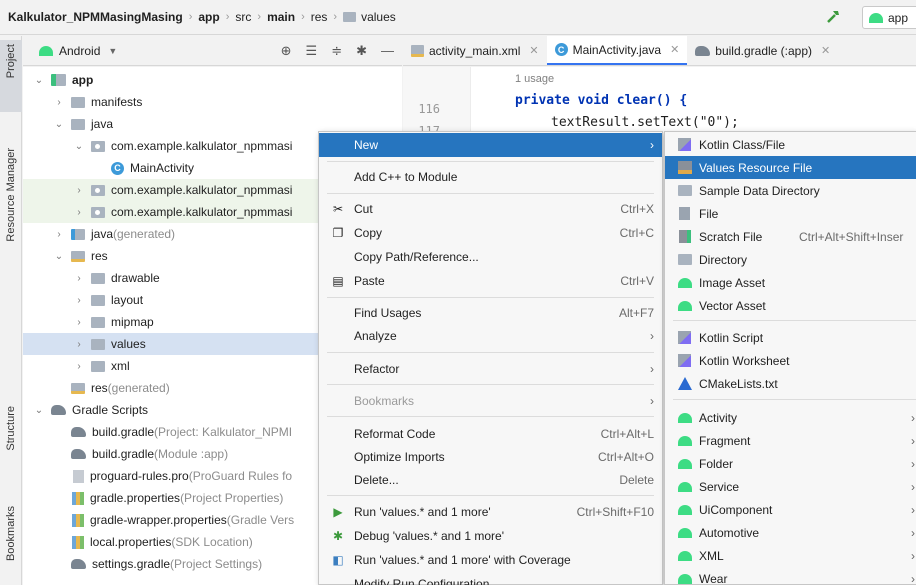  What do you see at coordinates (490, 480) in the screenshot?
I see `menu-item-delete: Delete... Delete` at bounding box center [490, 480].